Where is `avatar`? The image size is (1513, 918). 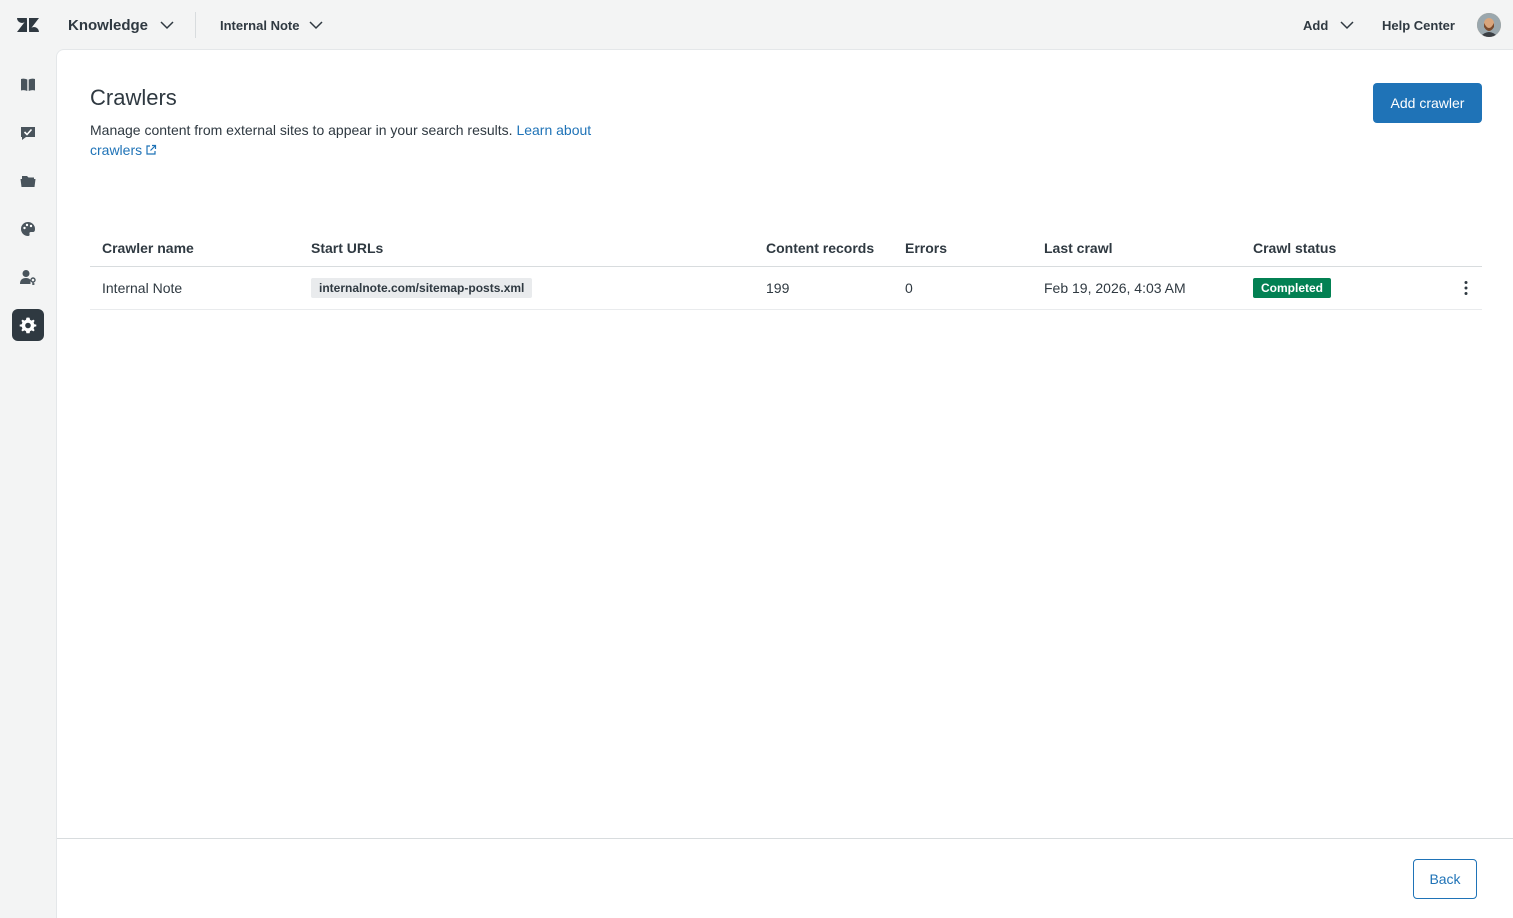 avatar is located at coordinates (1489, 25).